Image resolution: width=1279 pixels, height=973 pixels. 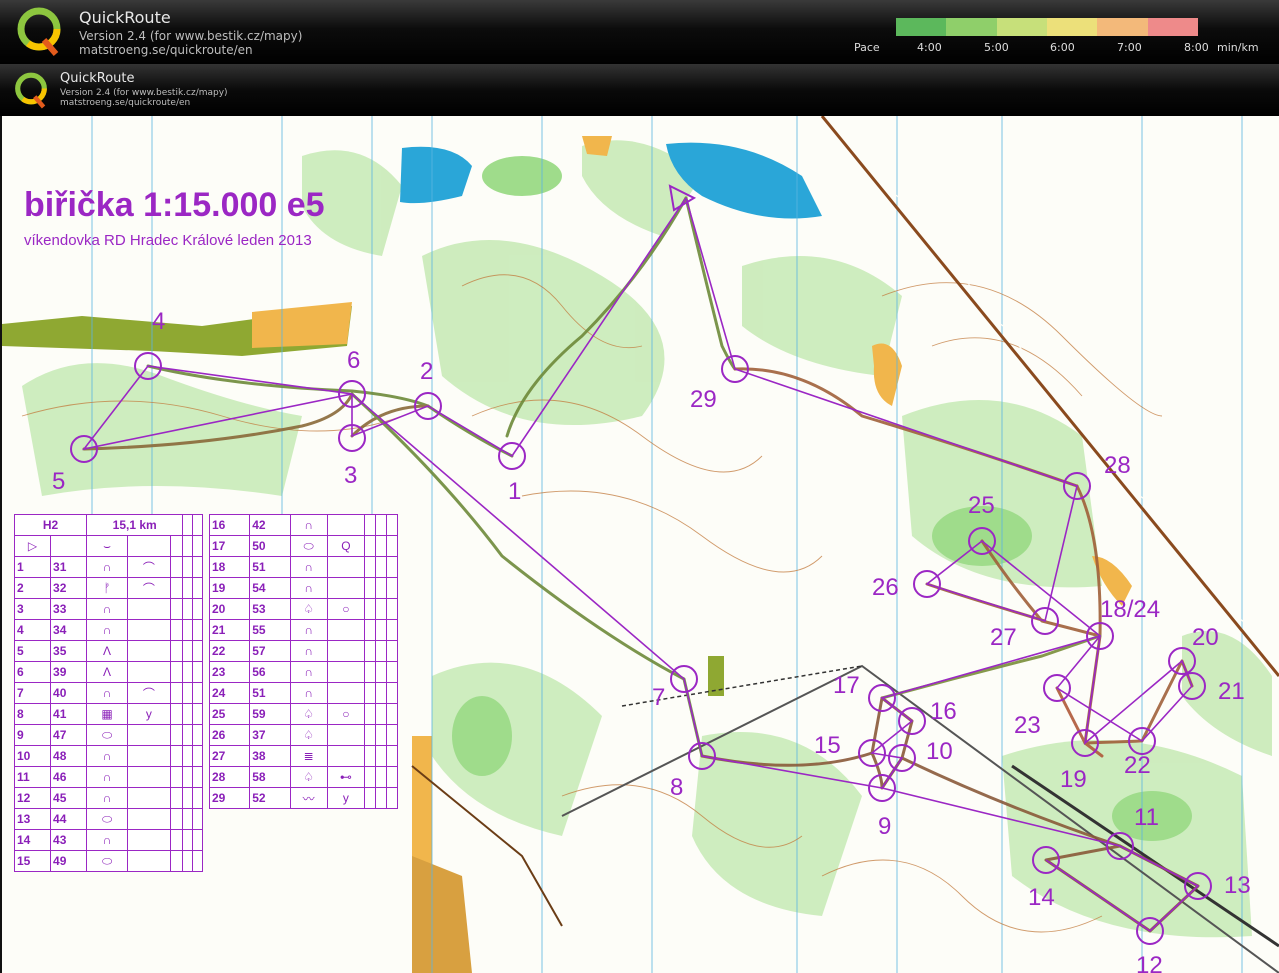 What do you see at coordinates (939, 751) in the screenshot?
I see `control-label: 10` at bounding box center [939, 751].